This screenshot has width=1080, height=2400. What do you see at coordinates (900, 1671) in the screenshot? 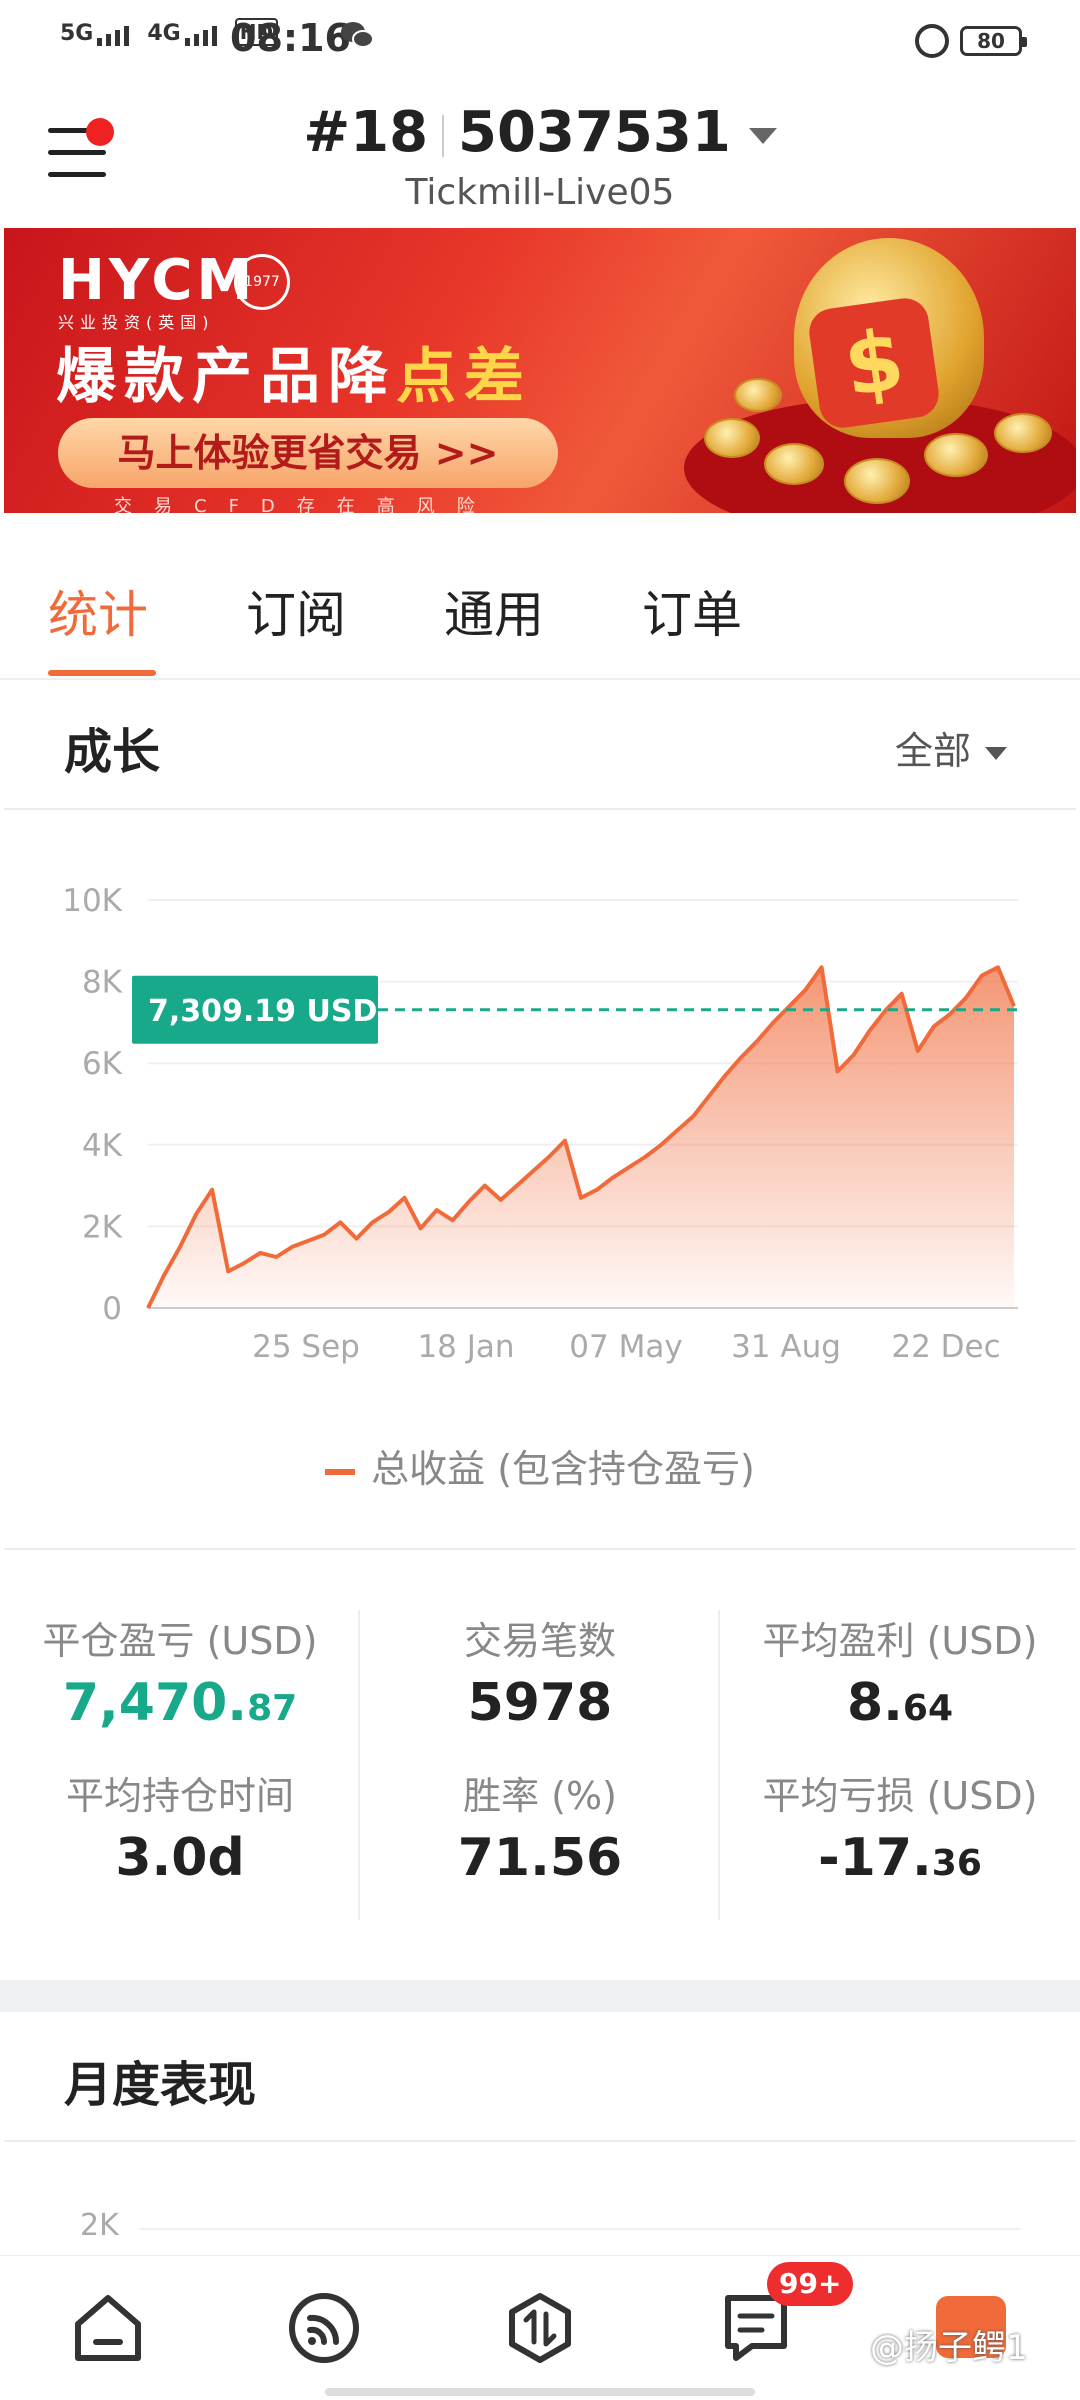
I see `stat-avg-profit: 平均盈利 (USD) 8.64` at bounding box center [900, 1671].